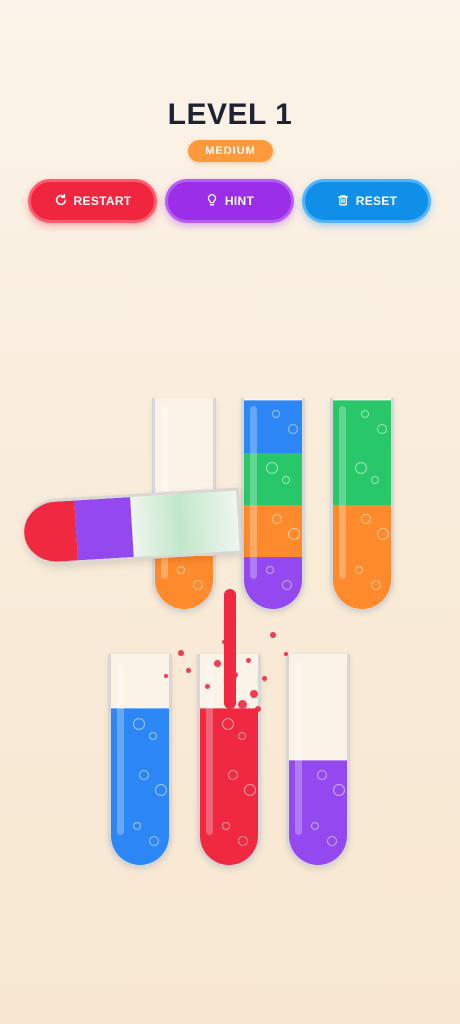 The height and width of the screenshot is (1024, 460). Describe the element at coordinates (230, 114) in the screenshot. I see `level-title: LEVEL 1` at that location.